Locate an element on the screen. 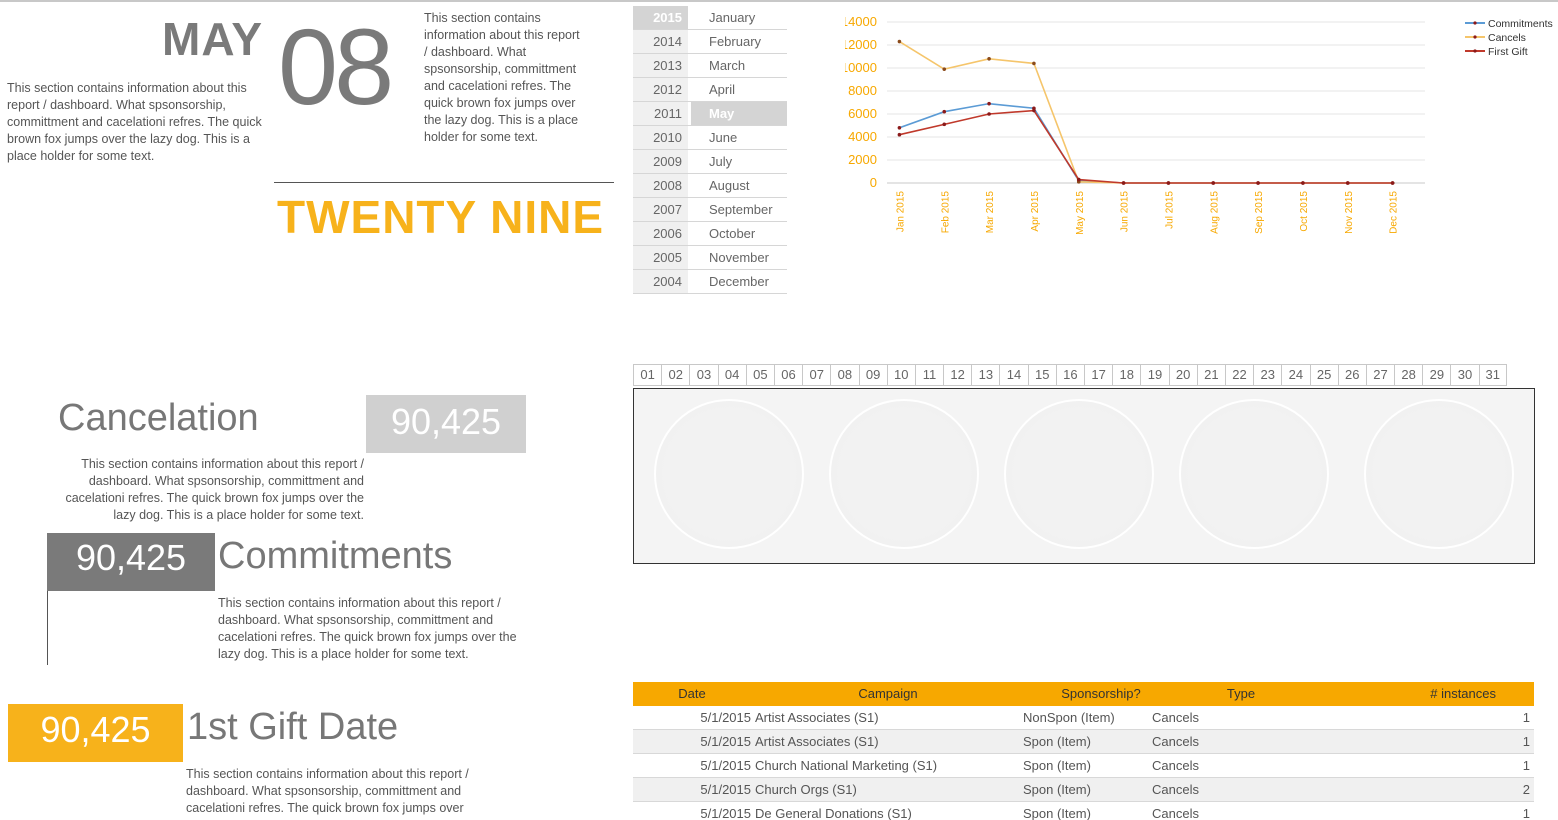 The width and height of the screenshot is (1558, 820). slicer-row: 2011 May is located at coordinates (710, 114).